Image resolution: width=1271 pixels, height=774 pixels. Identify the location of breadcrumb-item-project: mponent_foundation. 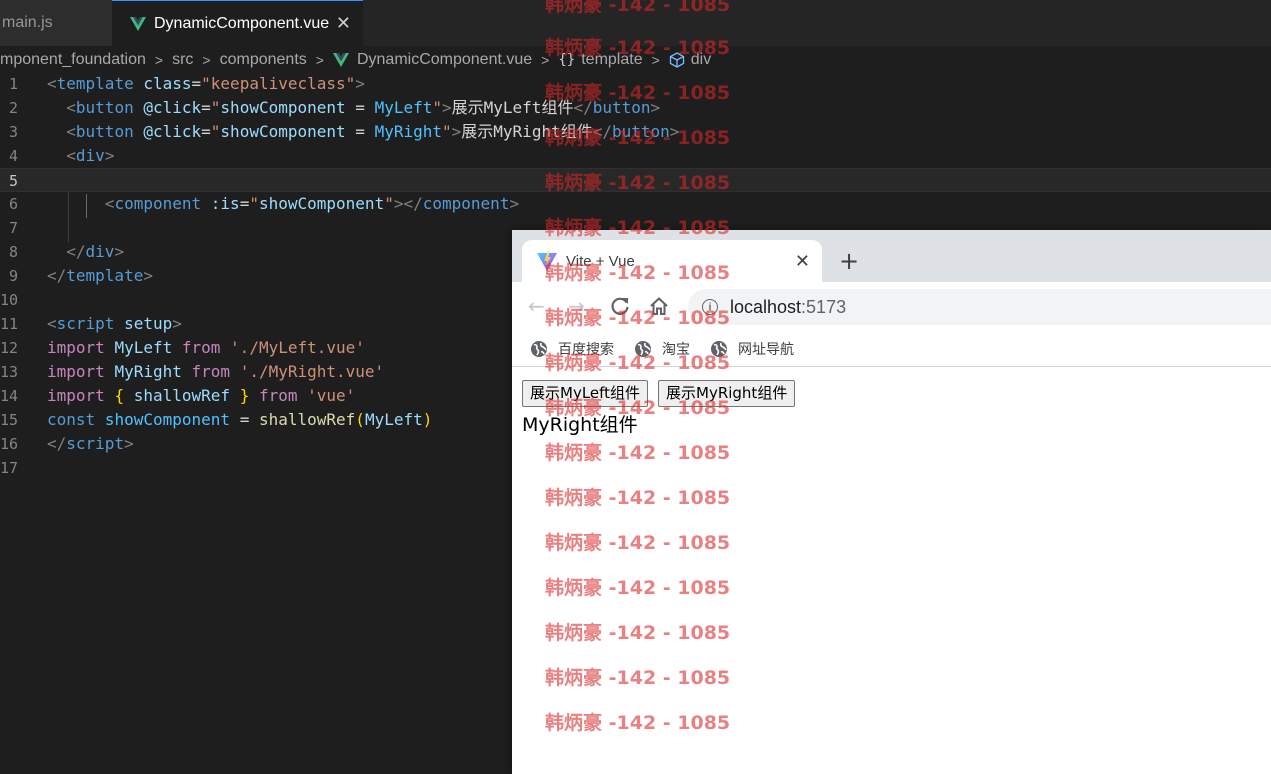
(73, 60).